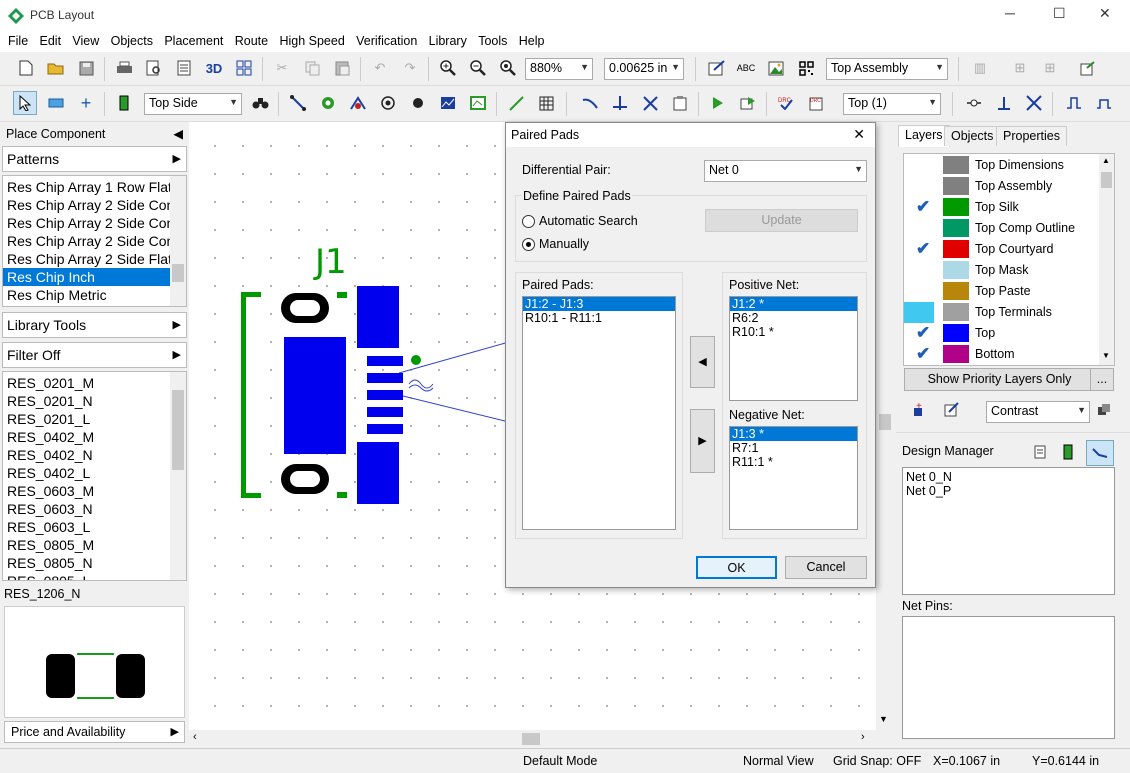 The image size is (1130, 773). What do you see at coordinates (298, 103) in the screenshot?
I see `route-trace-icon` at bounding box center [298, 103].